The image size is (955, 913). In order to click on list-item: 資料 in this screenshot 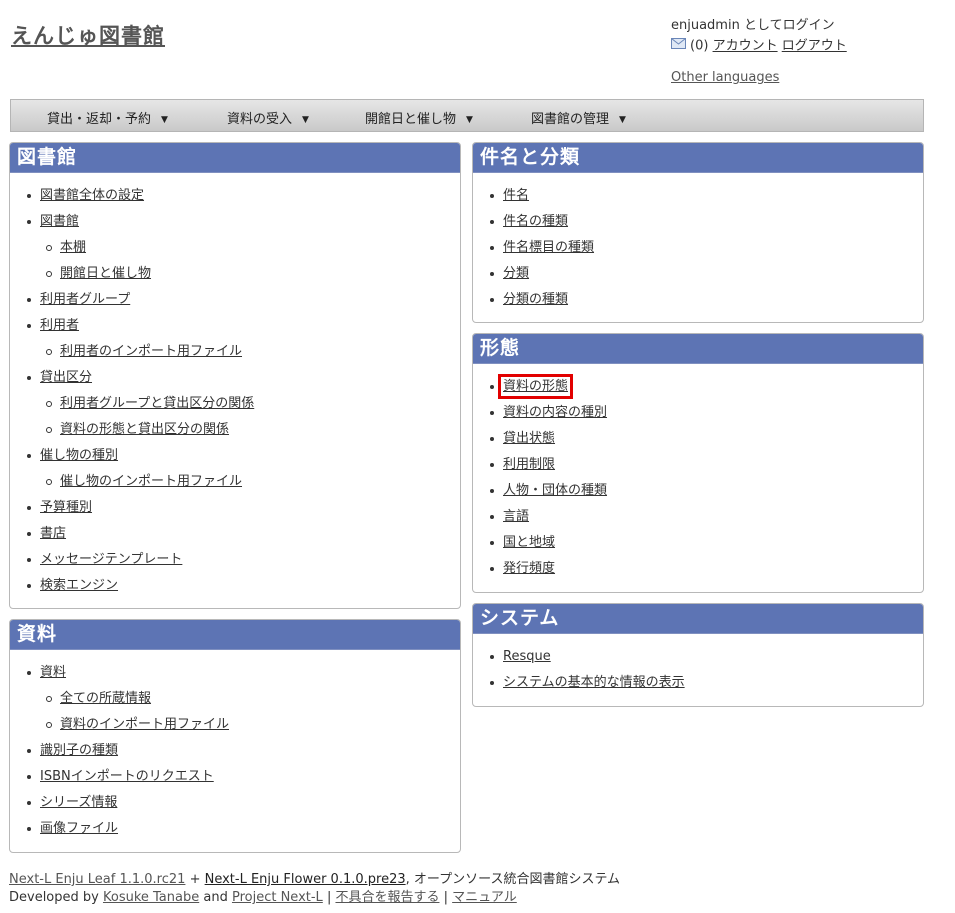, I will do `click(235, 673)`.